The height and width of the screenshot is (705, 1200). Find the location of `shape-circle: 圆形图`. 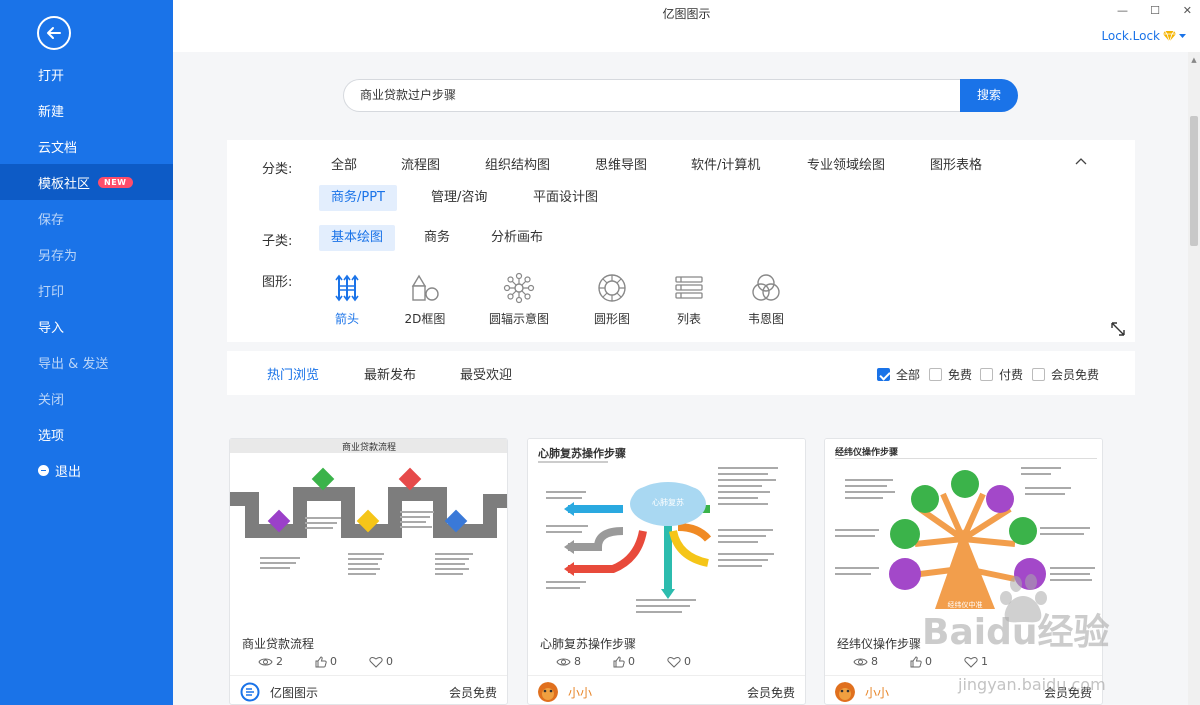

shape-circle: 圆形图 is located at coordinates (612, 299).